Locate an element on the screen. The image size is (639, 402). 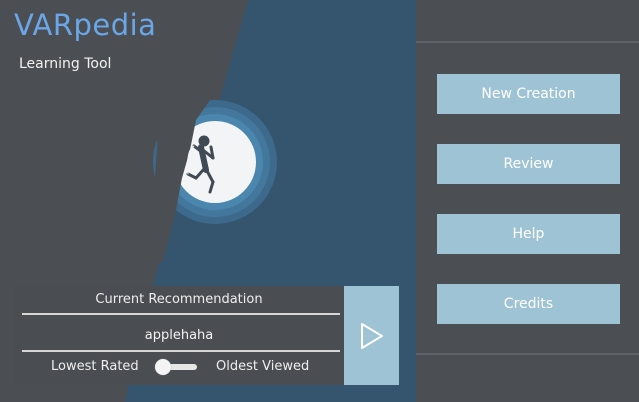
recommendation-toggle is located at coordinates (177, 367).